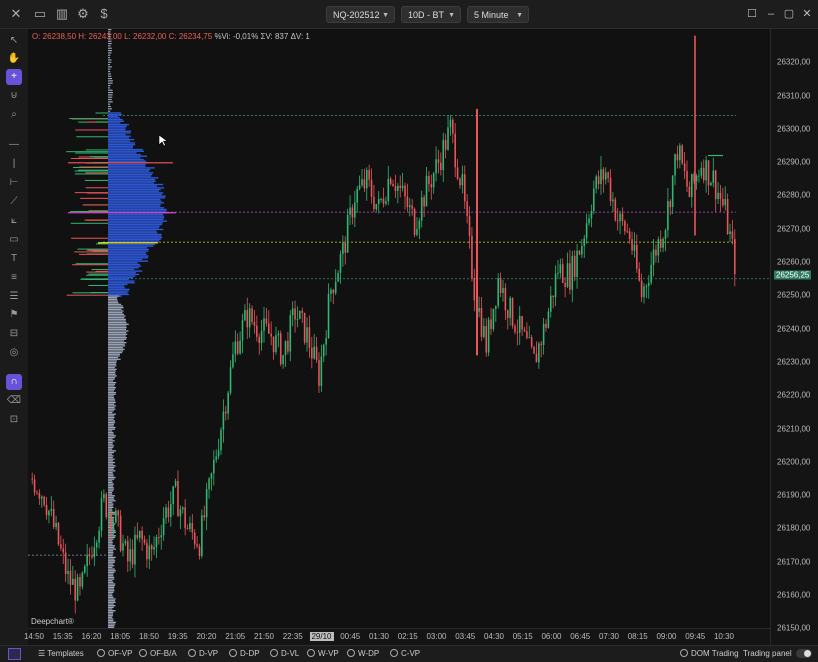  Describe the element at coordinates (14, 401) in the screenshot. I see `eraser-icon: ⌫` at that location.